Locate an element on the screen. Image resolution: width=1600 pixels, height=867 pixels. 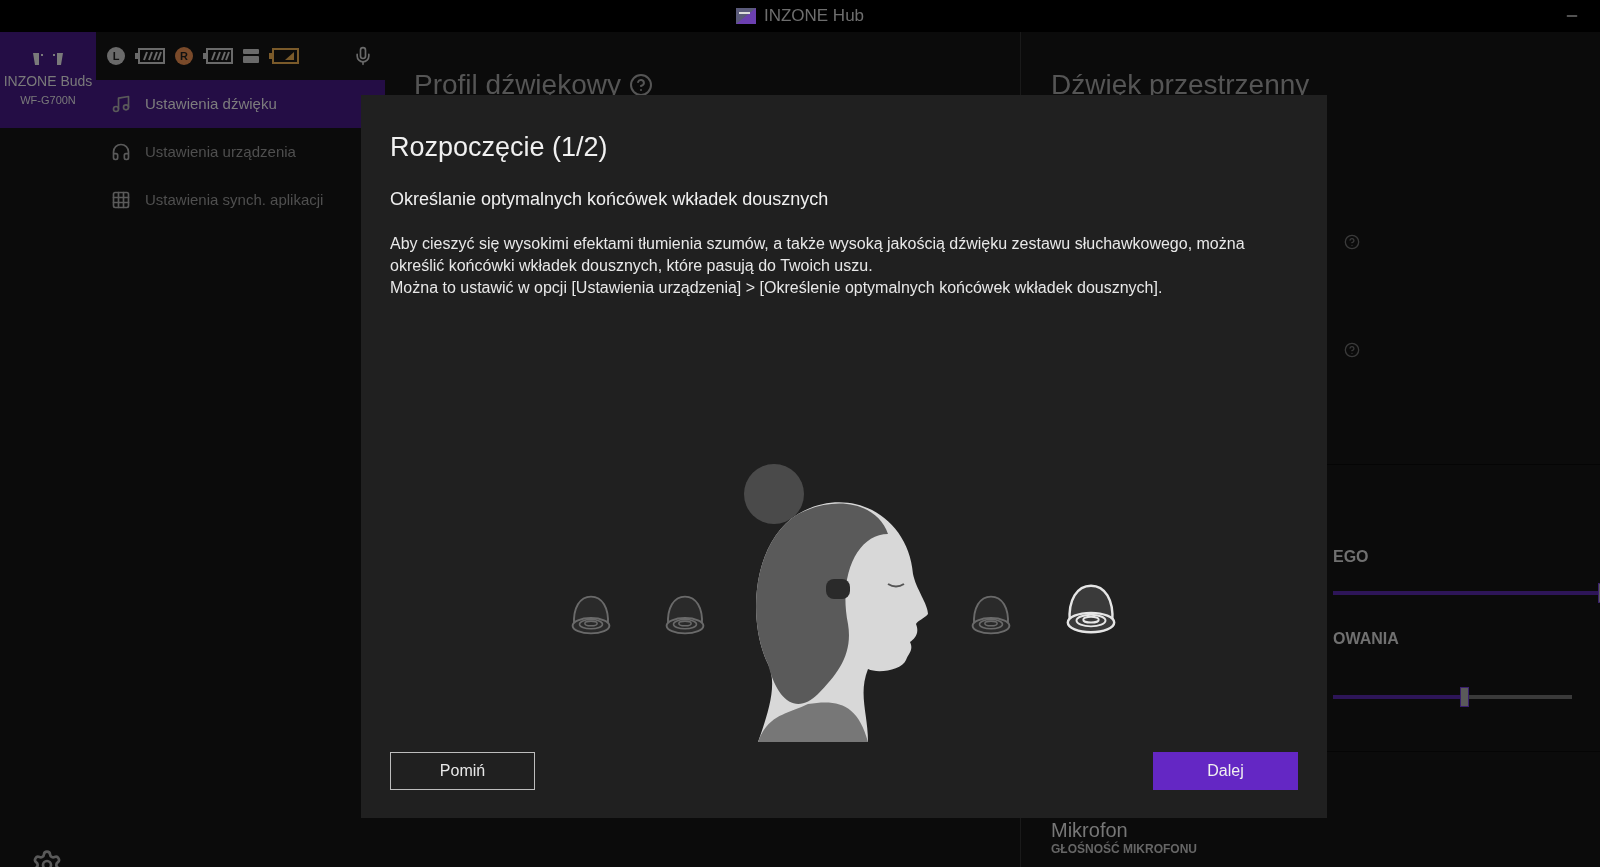
music-note-icon is located at coordinates (121, 104).